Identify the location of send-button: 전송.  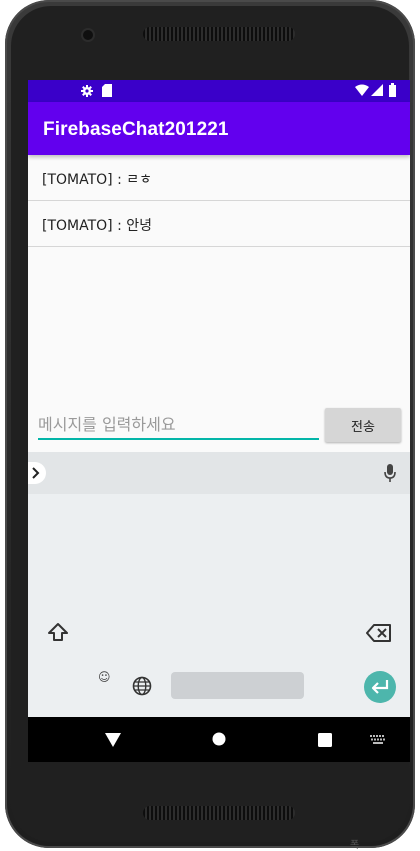
(363, 425).